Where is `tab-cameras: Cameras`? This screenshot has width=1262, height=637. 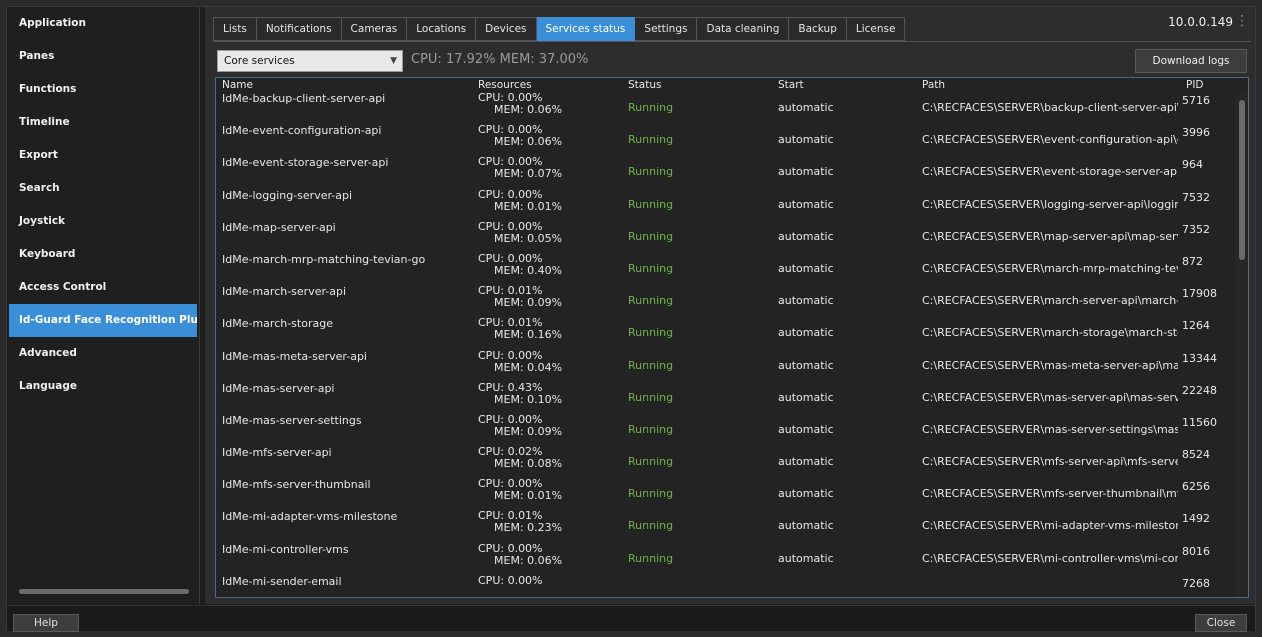 tab-cameras: Cameras is located at coordinates (374, 29).